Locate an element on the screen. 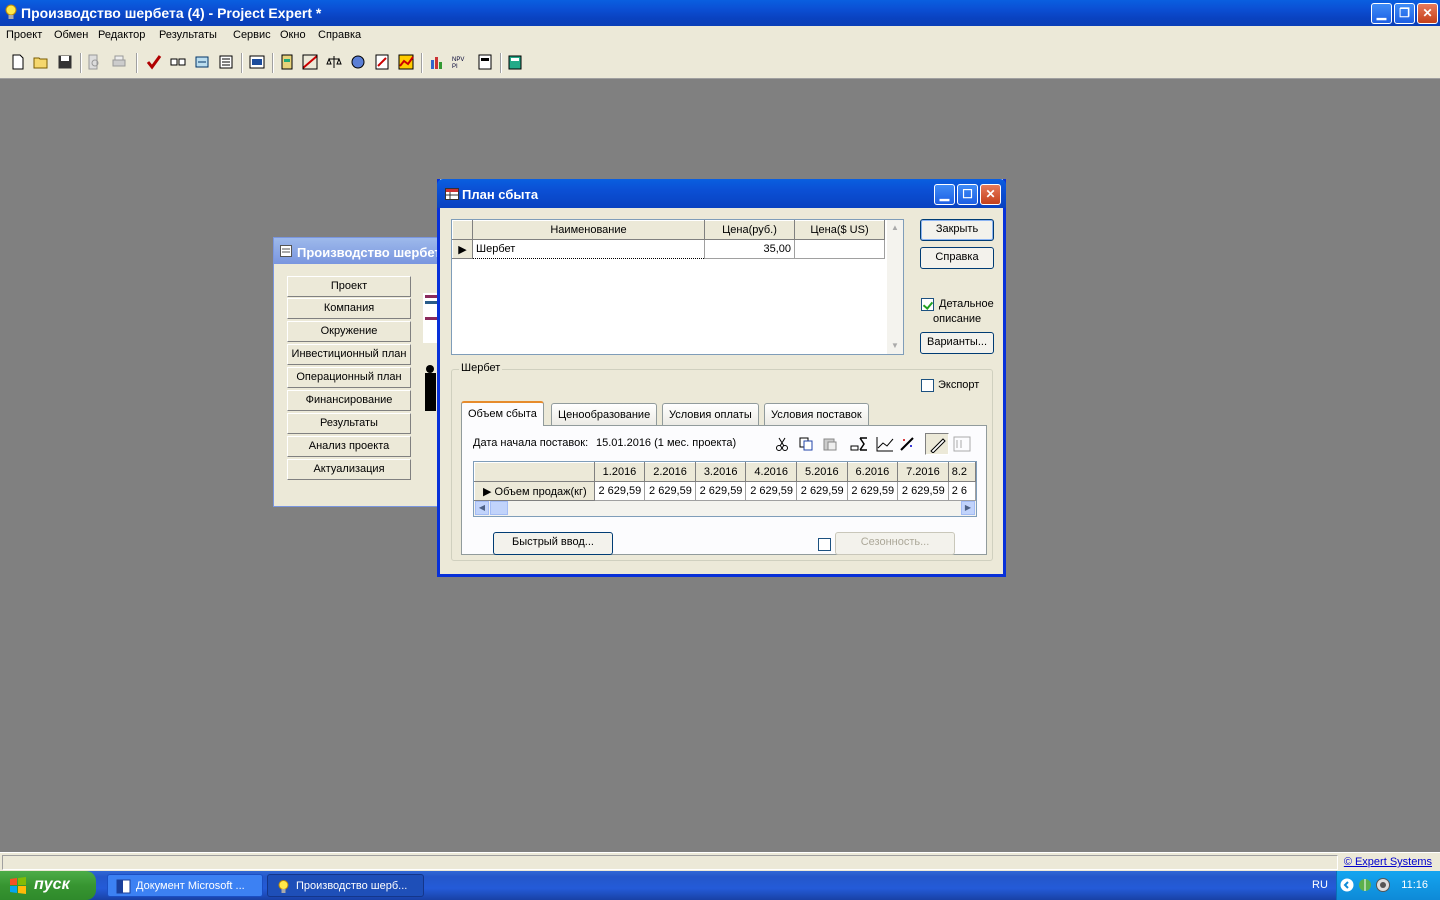 This screenshot has width=1440, height=900. column-header-price-usd: Цена($ US) is located at coordinates (839, 230).